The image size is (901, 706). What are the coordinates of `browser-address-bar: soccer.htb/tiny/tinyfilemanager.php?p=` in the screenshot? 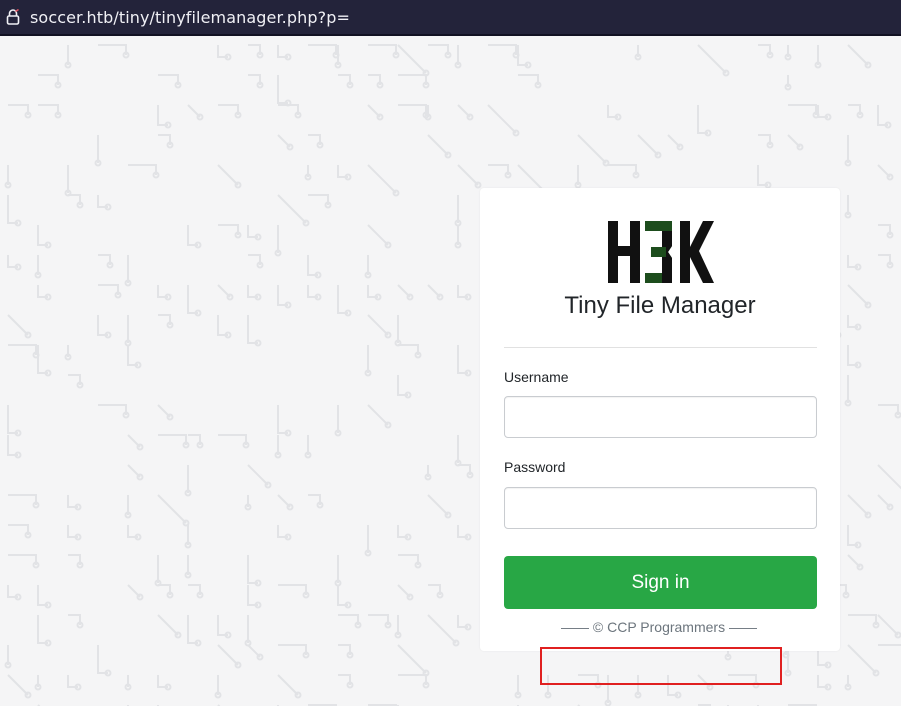 It's located at (450, 18).